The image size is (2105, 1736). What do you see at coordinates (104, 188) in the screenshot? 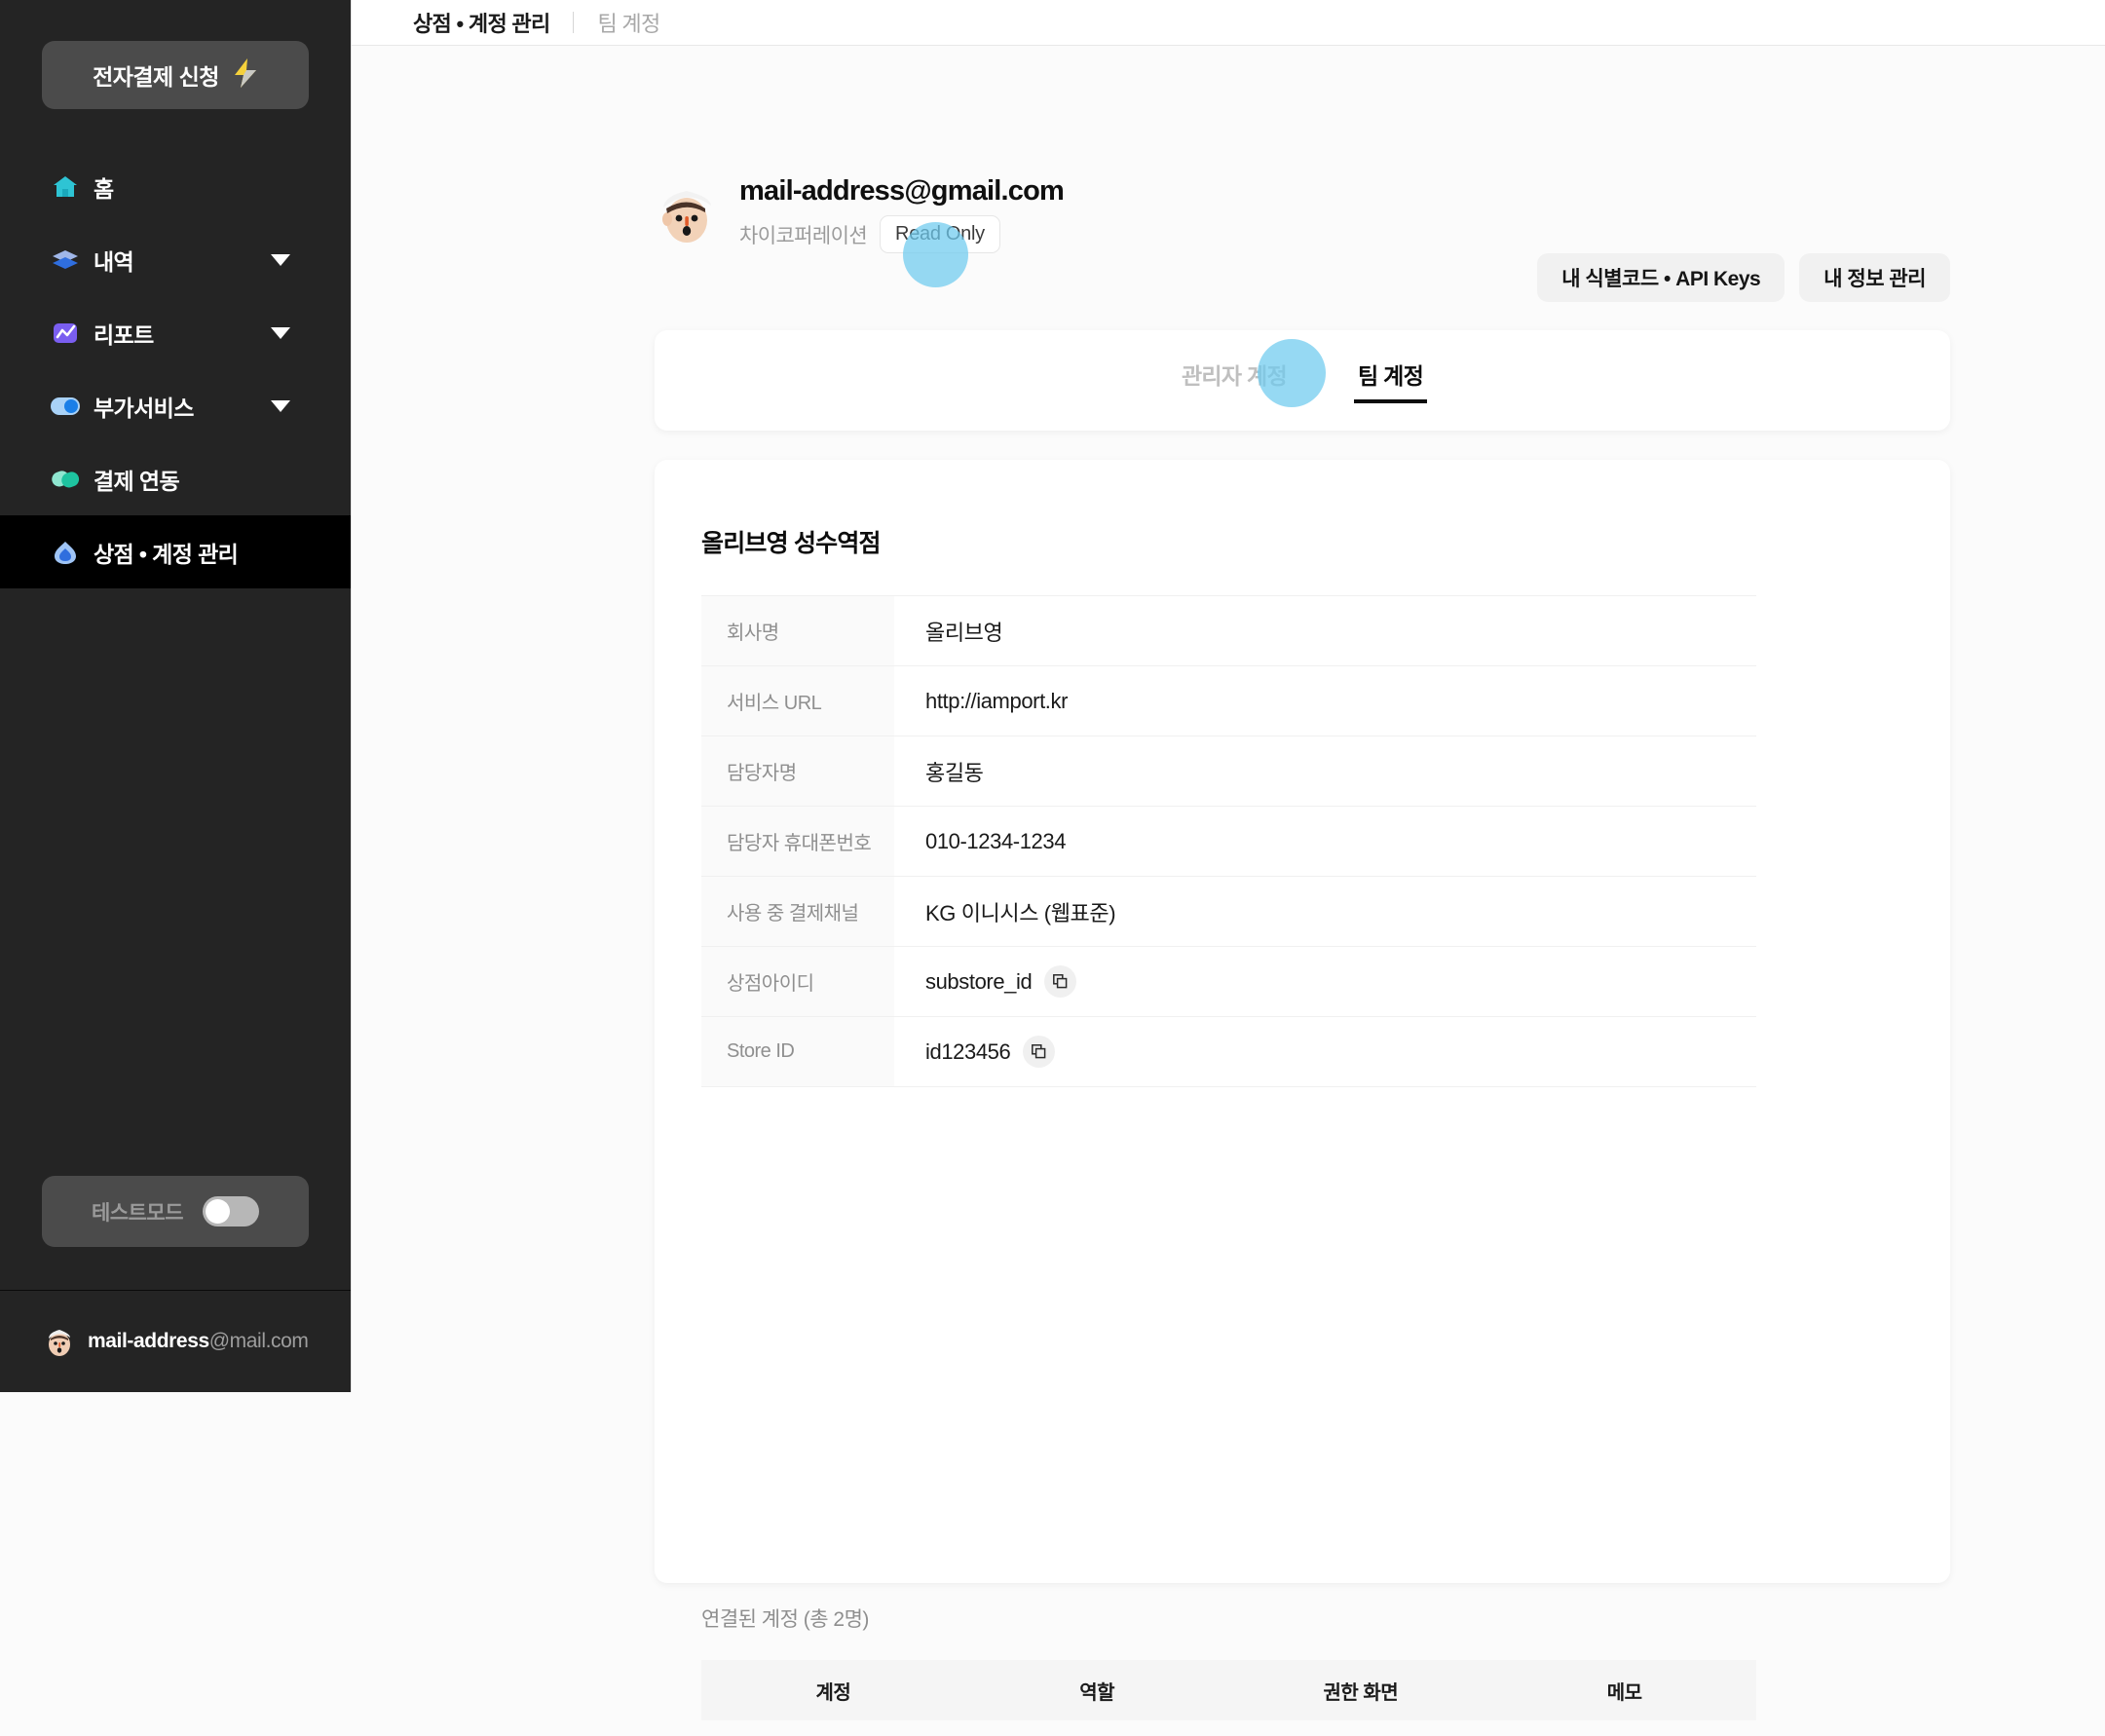
I see `sidebar-label-home: 홈` at bounding box center [104, 188].